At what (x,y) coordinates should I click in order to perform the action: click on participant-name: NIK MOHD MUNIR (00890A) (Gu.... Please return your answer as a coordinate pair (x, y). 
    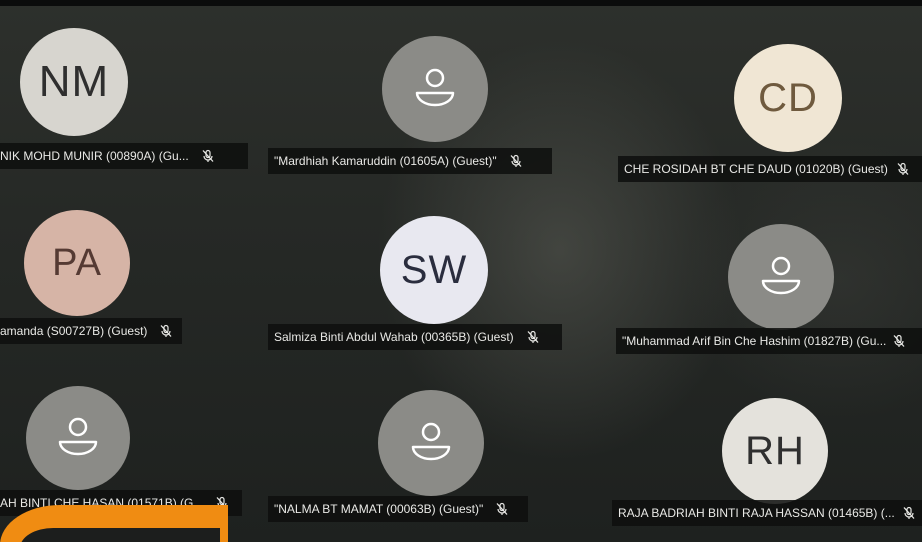
    Looking at the image, I should click on (94, 156).